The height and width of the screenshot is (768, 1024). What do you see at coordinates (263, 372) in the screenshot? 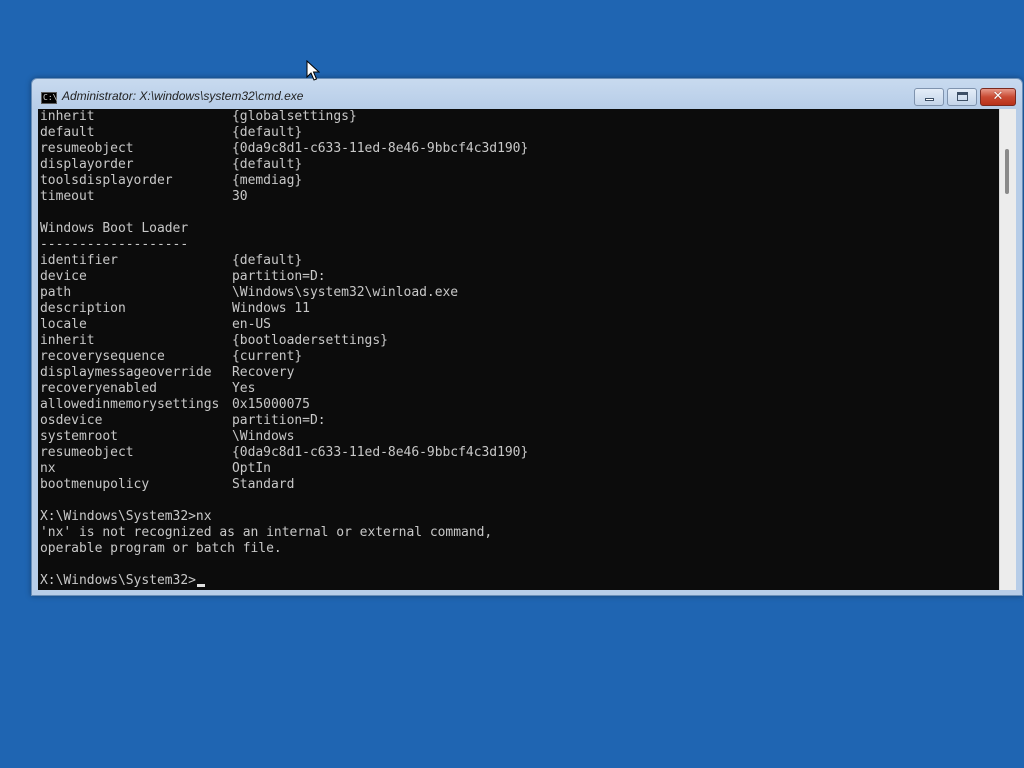
I see `bcd-field-value: Recovery` at bounding box center [263, 372].